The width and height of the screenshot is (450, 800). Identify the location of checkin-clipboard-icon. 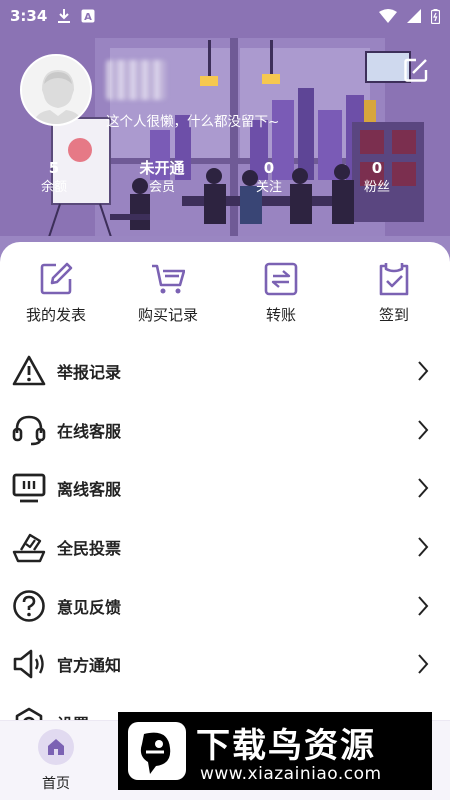
(394, 279).